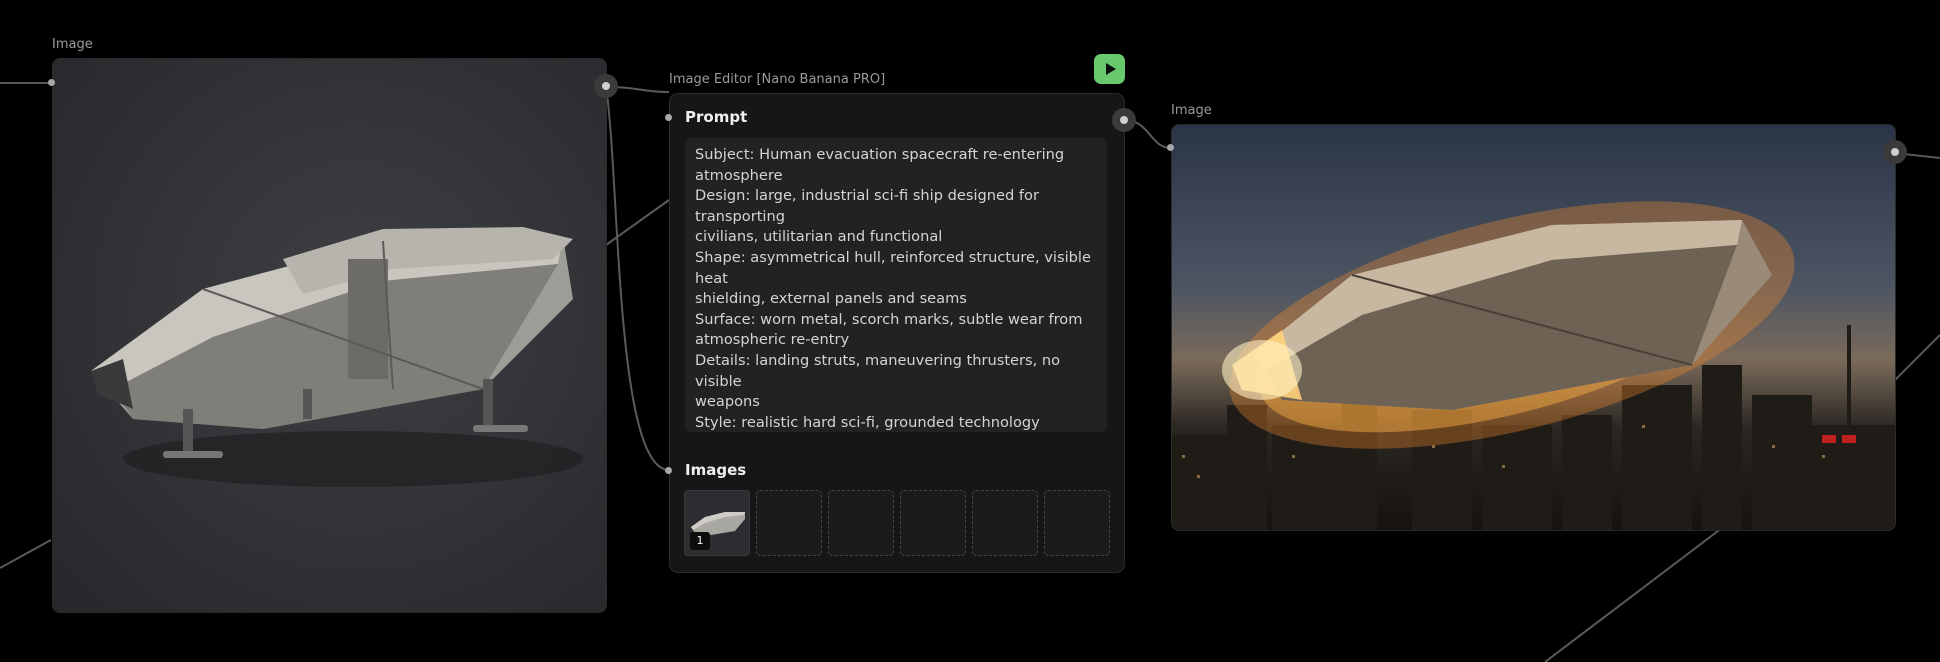  What do you see at coordinates (637, 278) in the screenshot?
I see `wire-image-to-images` at bounding box center [637, 278].